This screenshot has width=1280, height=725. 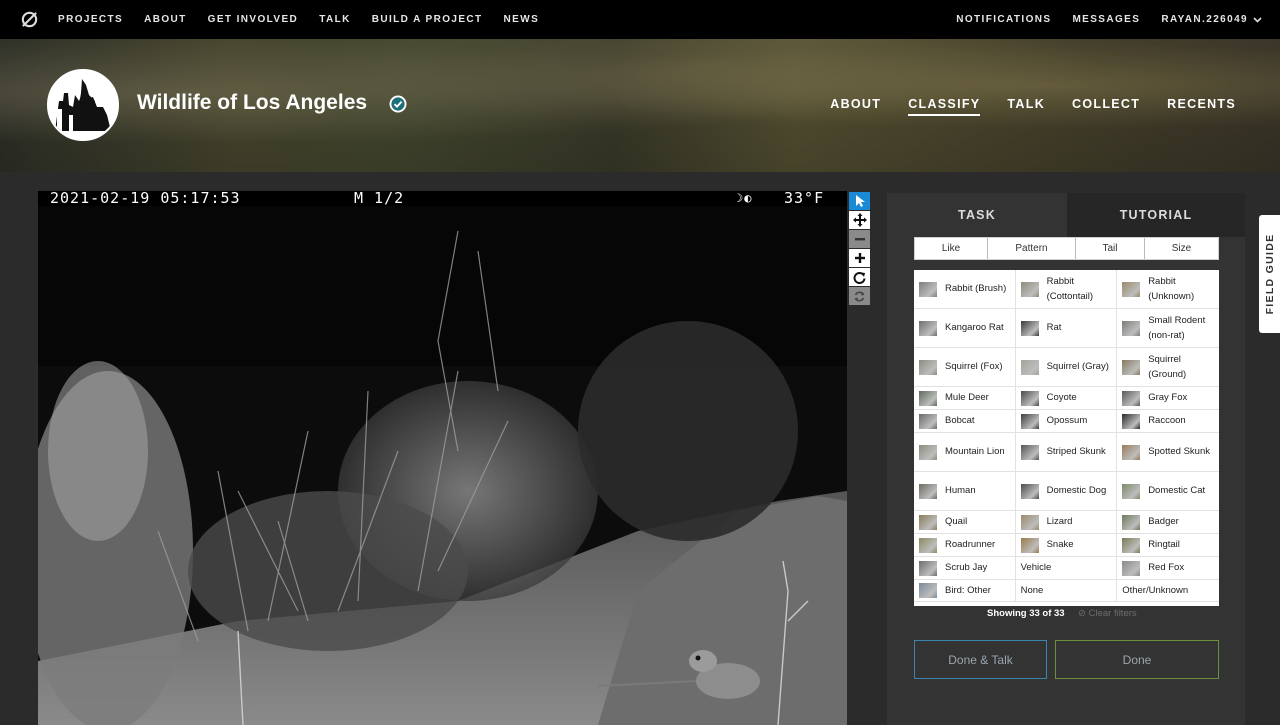 I want to click on moon-phase-icon: ☽◐, so click(x=744, y=198).